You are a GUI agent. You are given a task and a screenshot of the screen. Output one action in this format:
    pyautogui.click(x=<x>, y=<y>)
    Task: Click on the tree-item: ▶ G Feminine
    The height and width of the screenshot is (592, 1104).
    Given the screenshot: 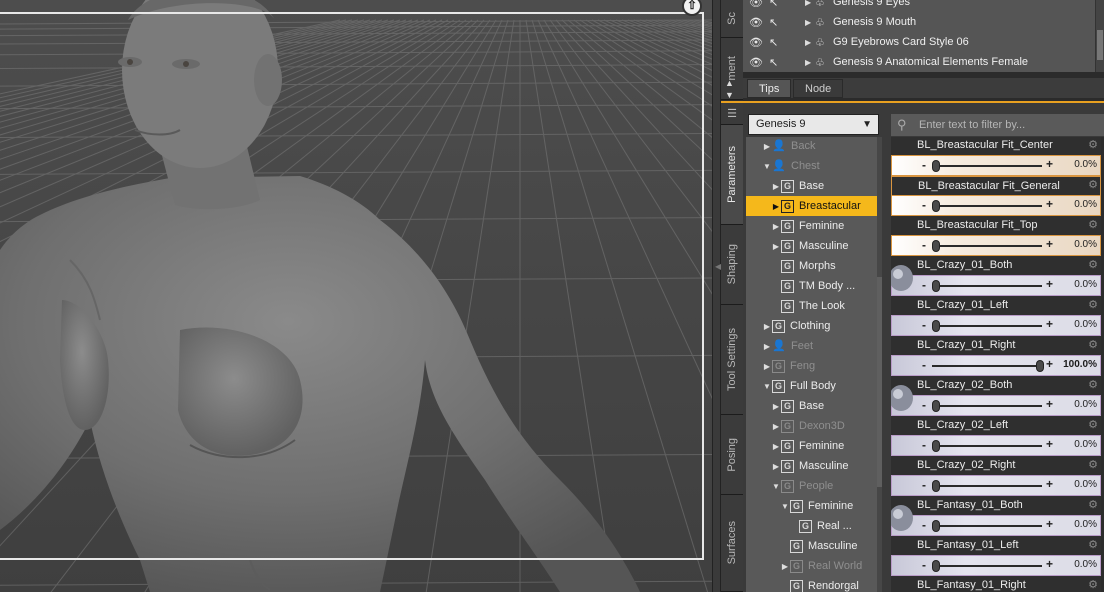 What is the action you would take?
    pyautogui.click(x=811, y=446)
    